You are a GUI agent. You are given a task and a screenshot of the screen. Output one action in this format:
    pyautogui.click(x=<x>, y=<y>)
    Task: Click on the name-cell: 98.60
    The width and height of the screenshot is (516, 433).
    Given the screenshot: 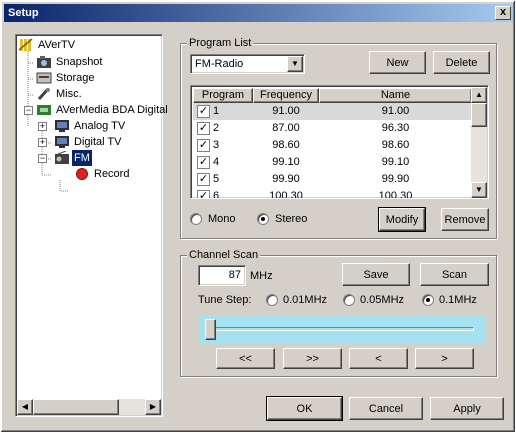 What is the action you would take?
    pyautogui.click(x=395, y=145)
    